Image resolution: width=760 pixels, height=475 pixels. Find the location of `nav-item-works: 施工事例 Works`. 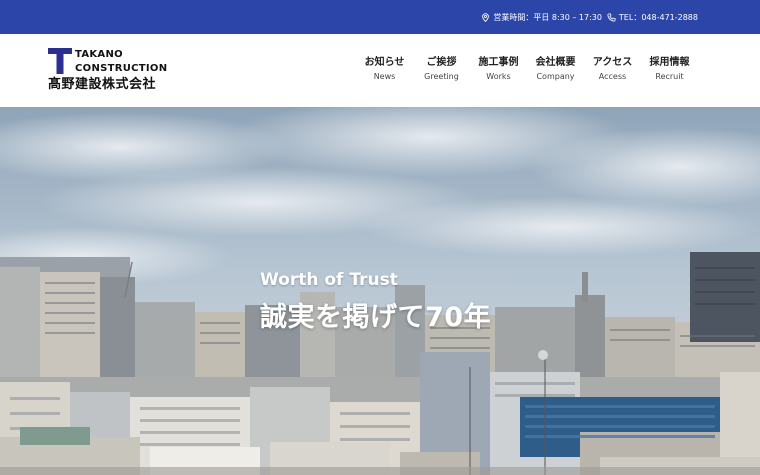

nav-item-works: 施工事例 Works is located at coordinates (498, 69).